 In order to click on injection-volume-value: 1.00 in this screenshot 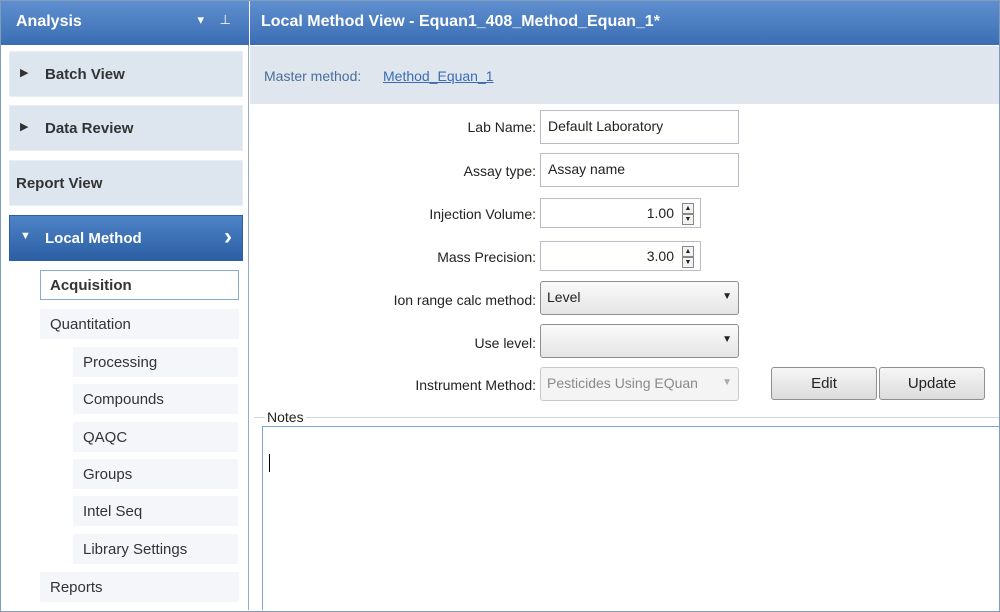, I will do `click(660, 213)`.